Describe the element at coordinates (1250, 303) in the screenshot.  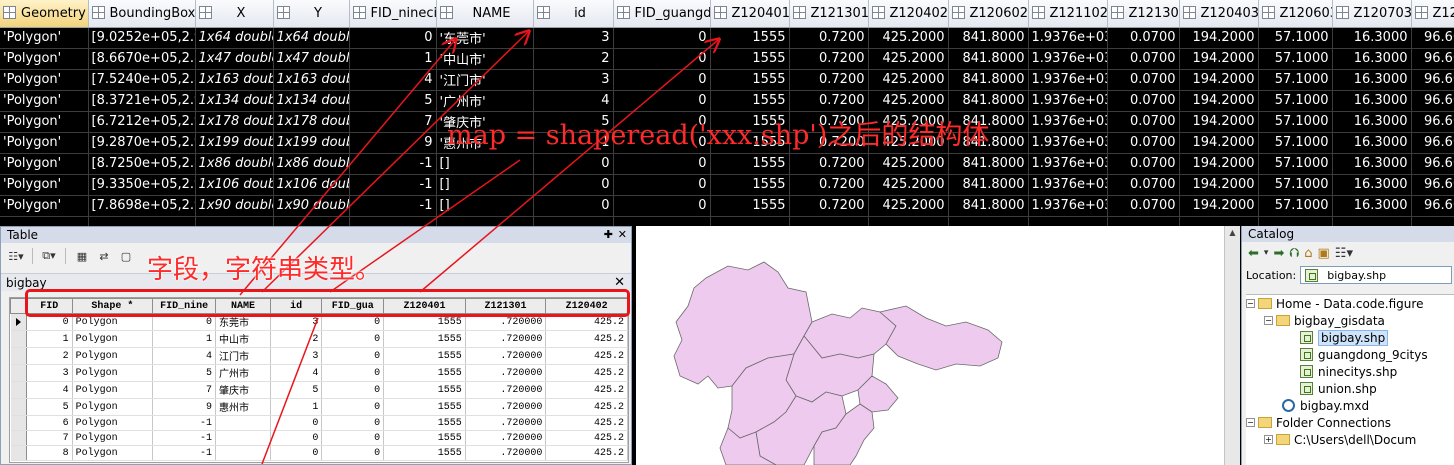
I see `collapse-icon: −` at that location.